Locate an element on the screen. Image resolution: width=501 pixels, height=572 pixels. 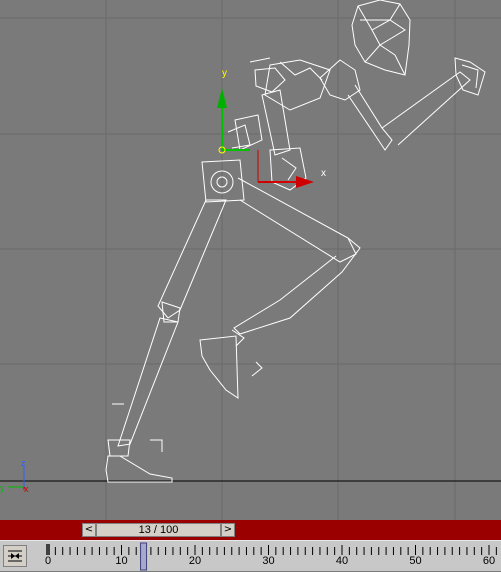
time-slider: < 13 / 100 > is located at coordinates (250, 530).